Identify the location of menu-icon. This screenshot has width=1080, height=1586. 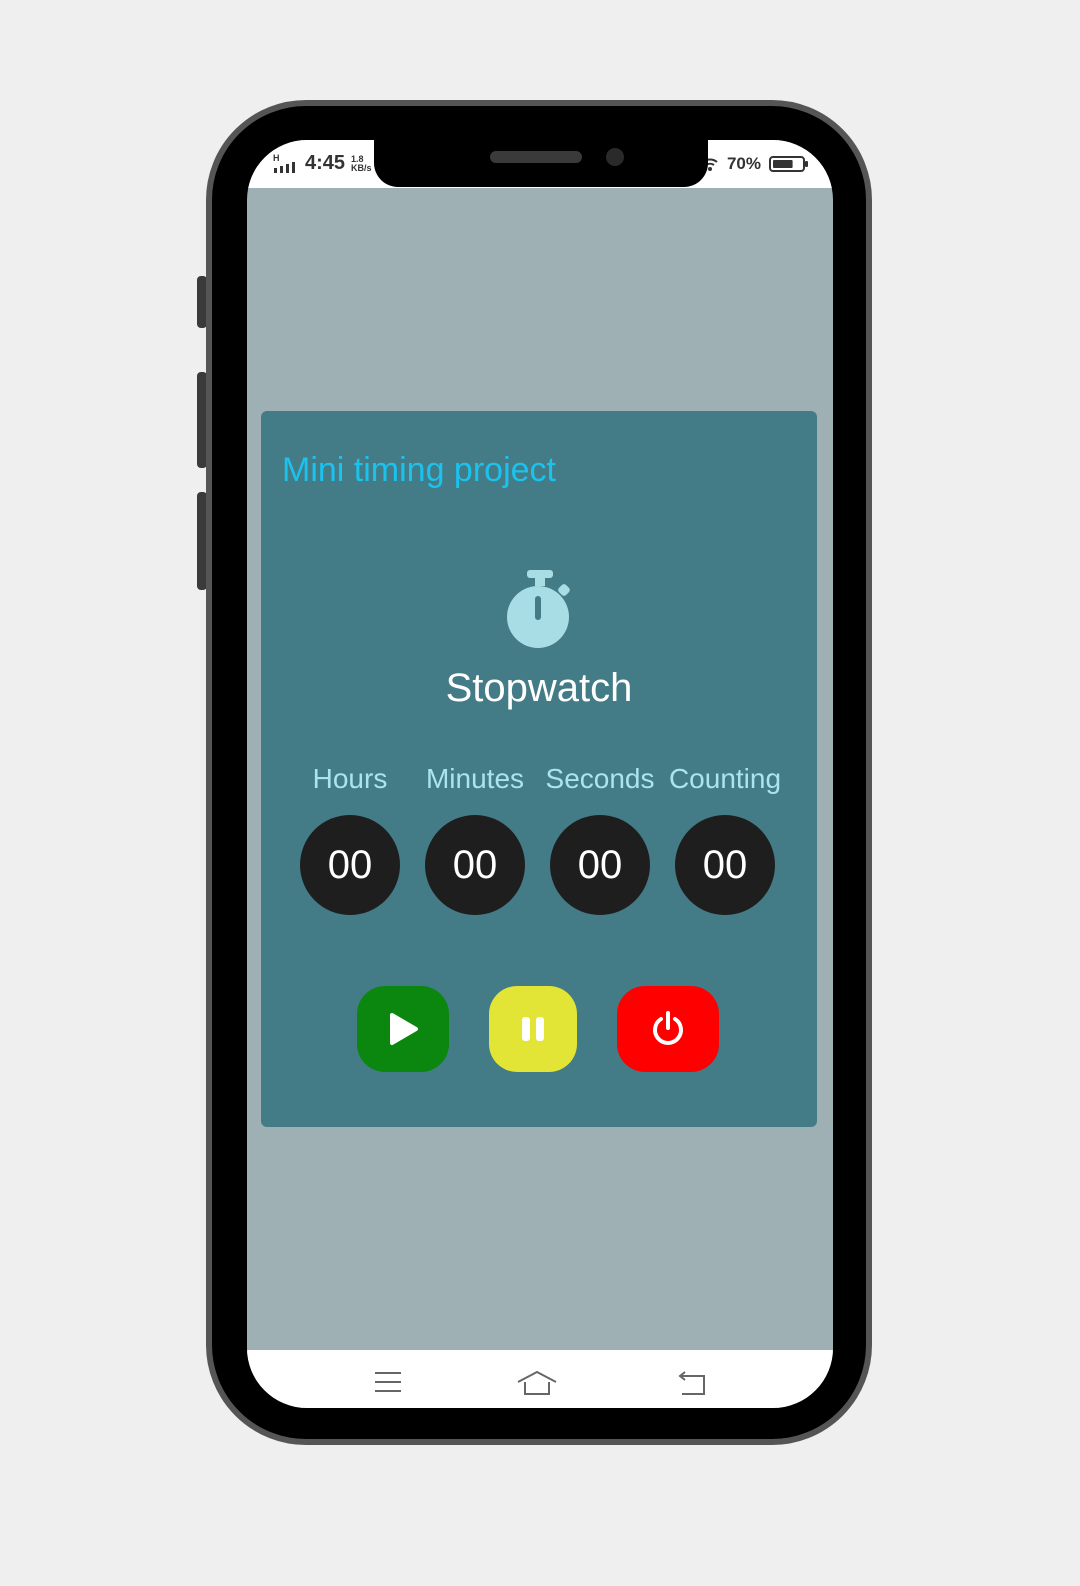
(388, 1382).